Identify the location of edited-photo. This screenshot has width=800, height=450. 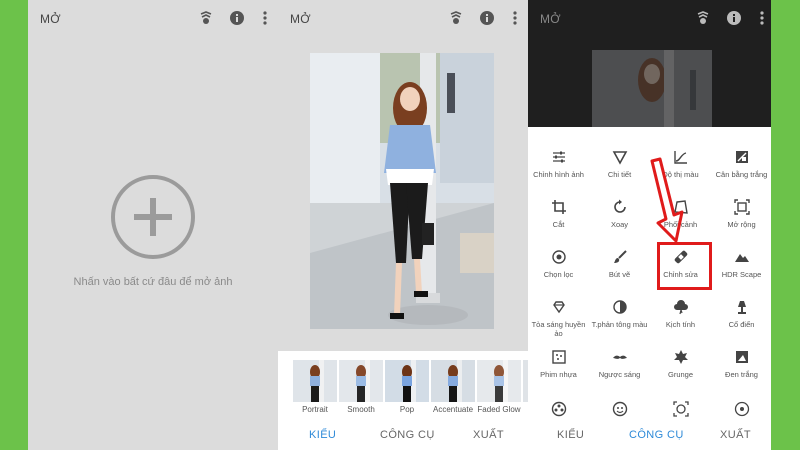
(402, 191).